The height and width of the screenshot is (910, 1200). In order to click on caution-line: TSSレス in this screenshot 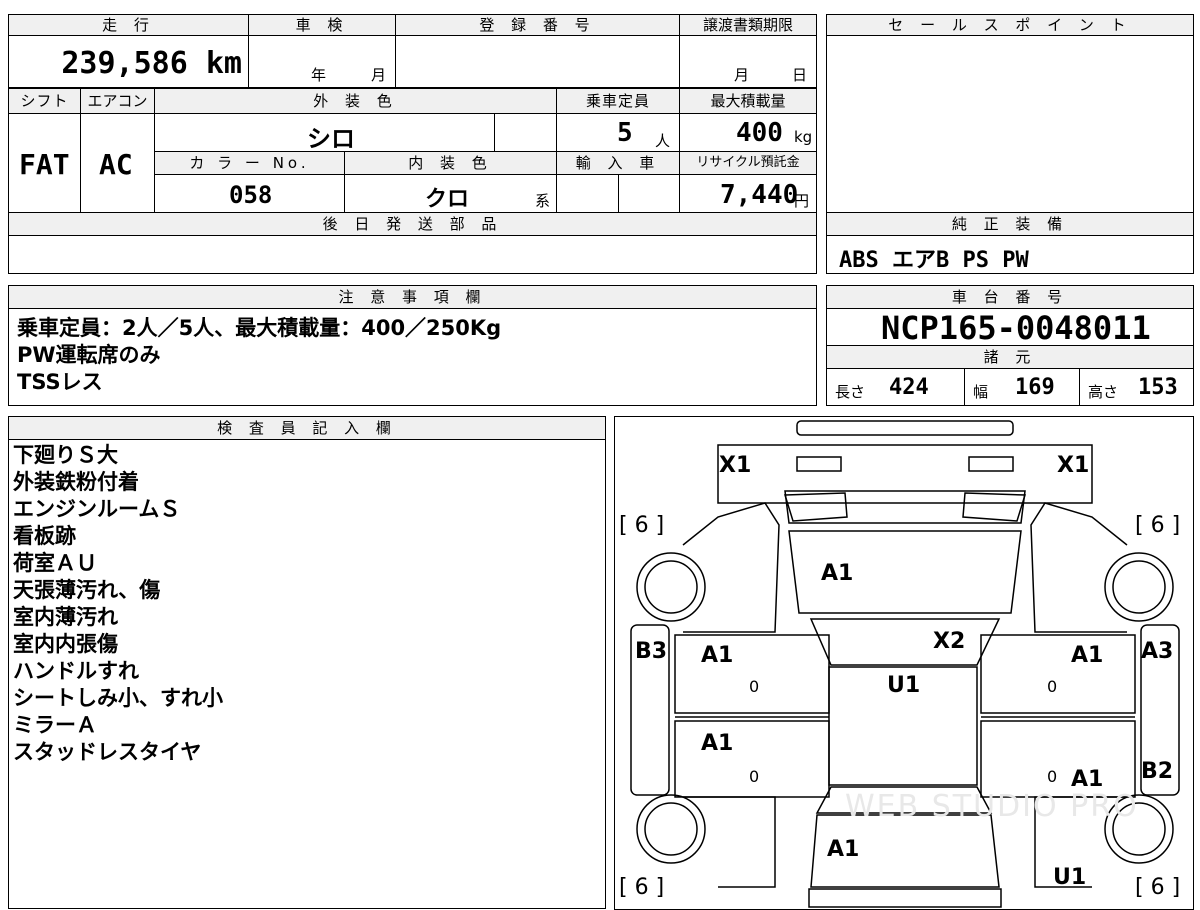, I will do `click(60, 382)`.